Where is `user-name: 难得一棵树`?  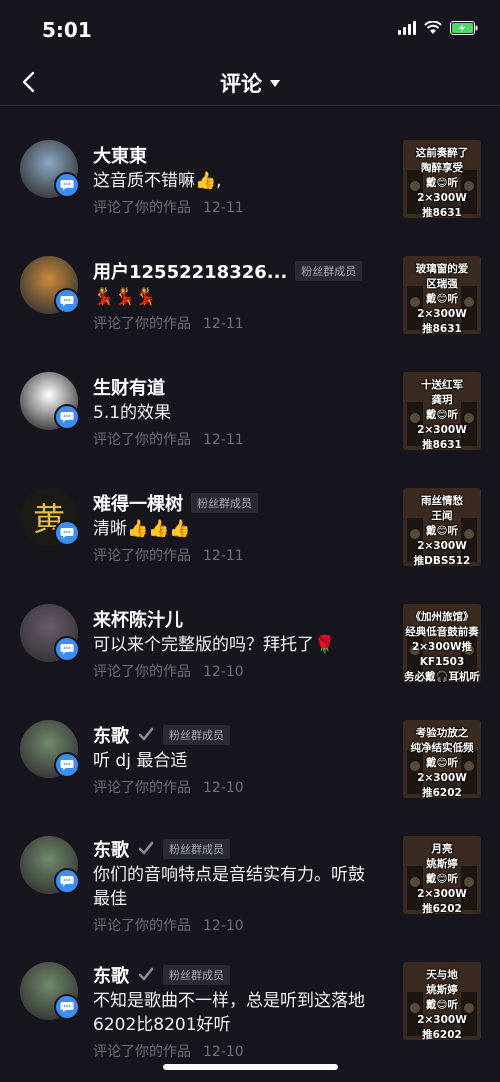 user-name: 难得一棵树 is located at coordinates (138, 503).